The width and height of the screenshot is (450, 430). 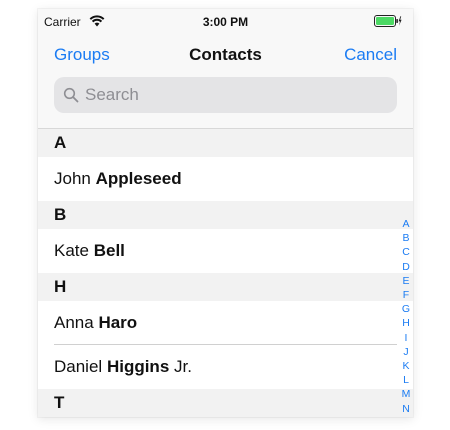 I want to click on index-letter-a: A, so click(x=406, y=224).